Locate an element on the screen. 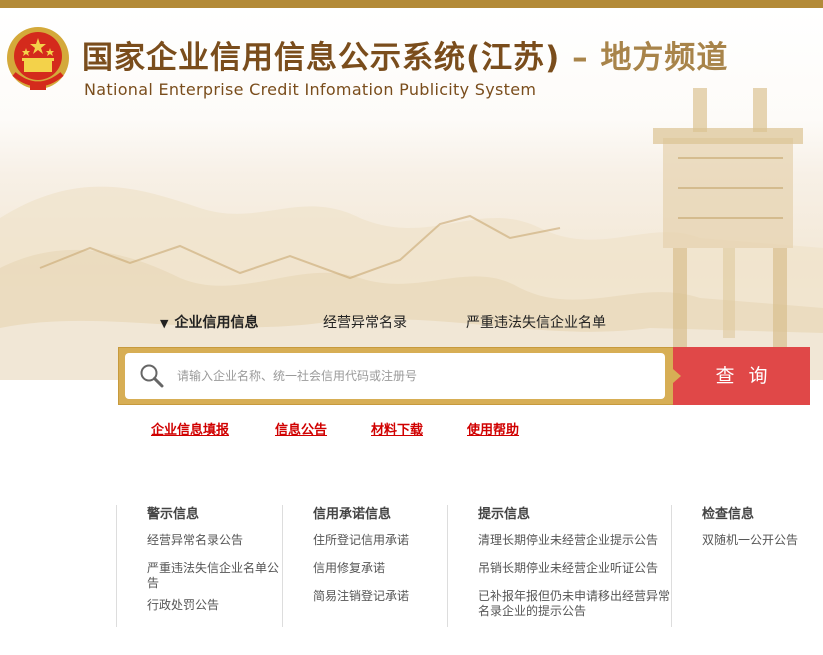 The height and width of the screenshot is (655, 823). tab-label: 严重违法失信企业名单 is located at coordinates (536, 323).